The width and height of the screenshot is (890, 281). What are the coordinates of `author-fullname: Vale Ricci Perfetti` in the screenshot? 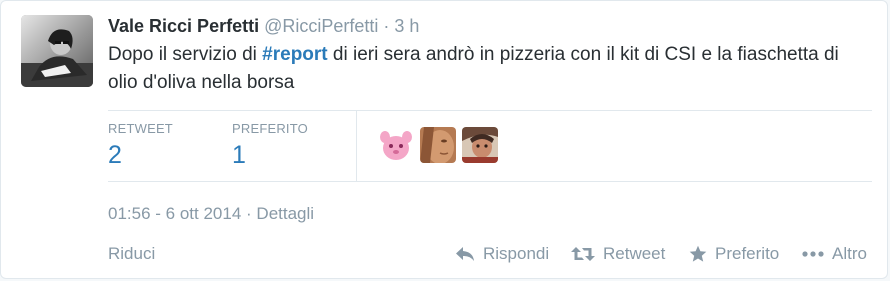 It's located at (183, 26).